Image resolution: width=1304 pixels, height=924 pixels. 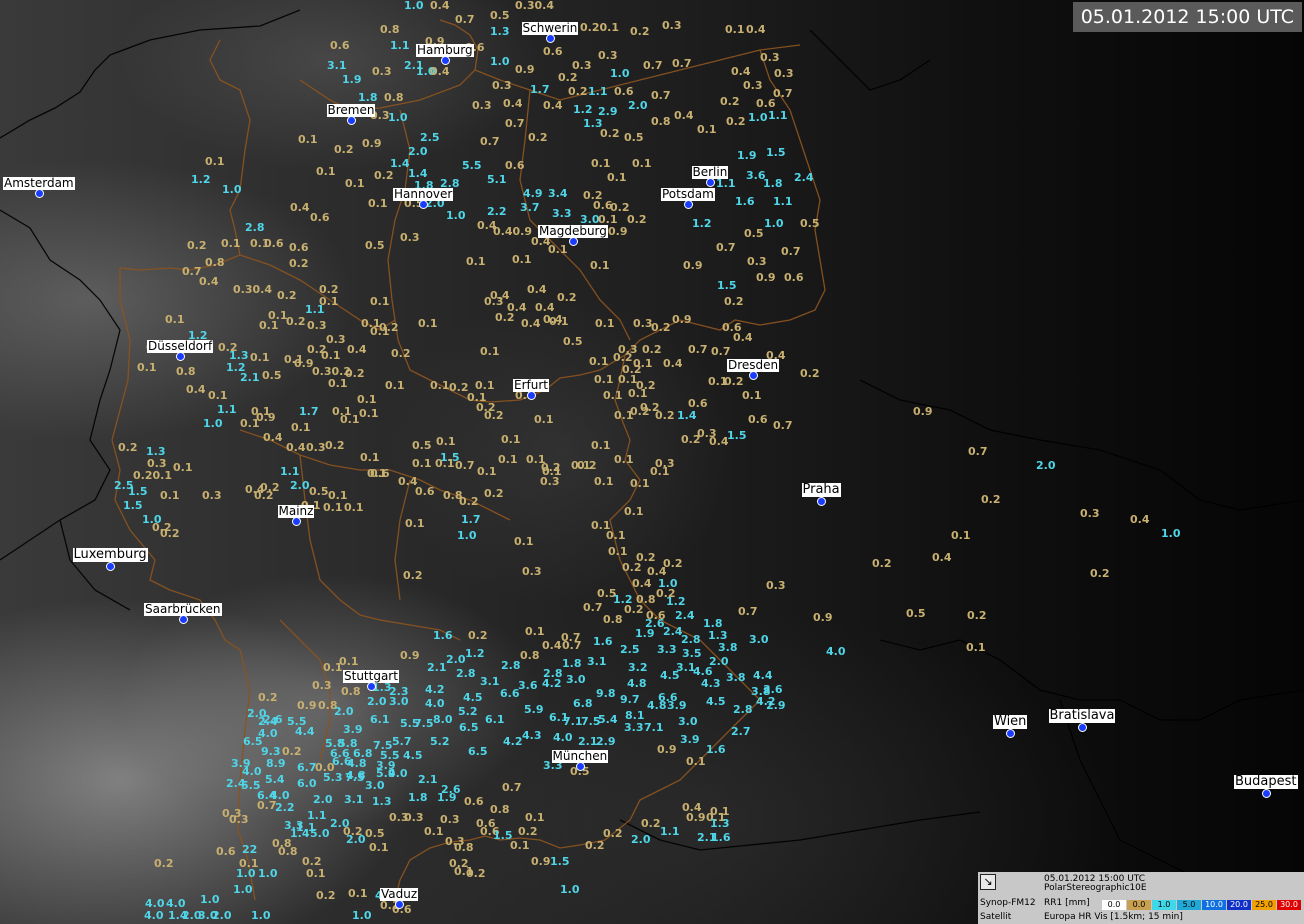 What do you see at coordinates (583, 703) in the screenshot?
I see `station-value: 6.8` at bounding box center [583, 703].